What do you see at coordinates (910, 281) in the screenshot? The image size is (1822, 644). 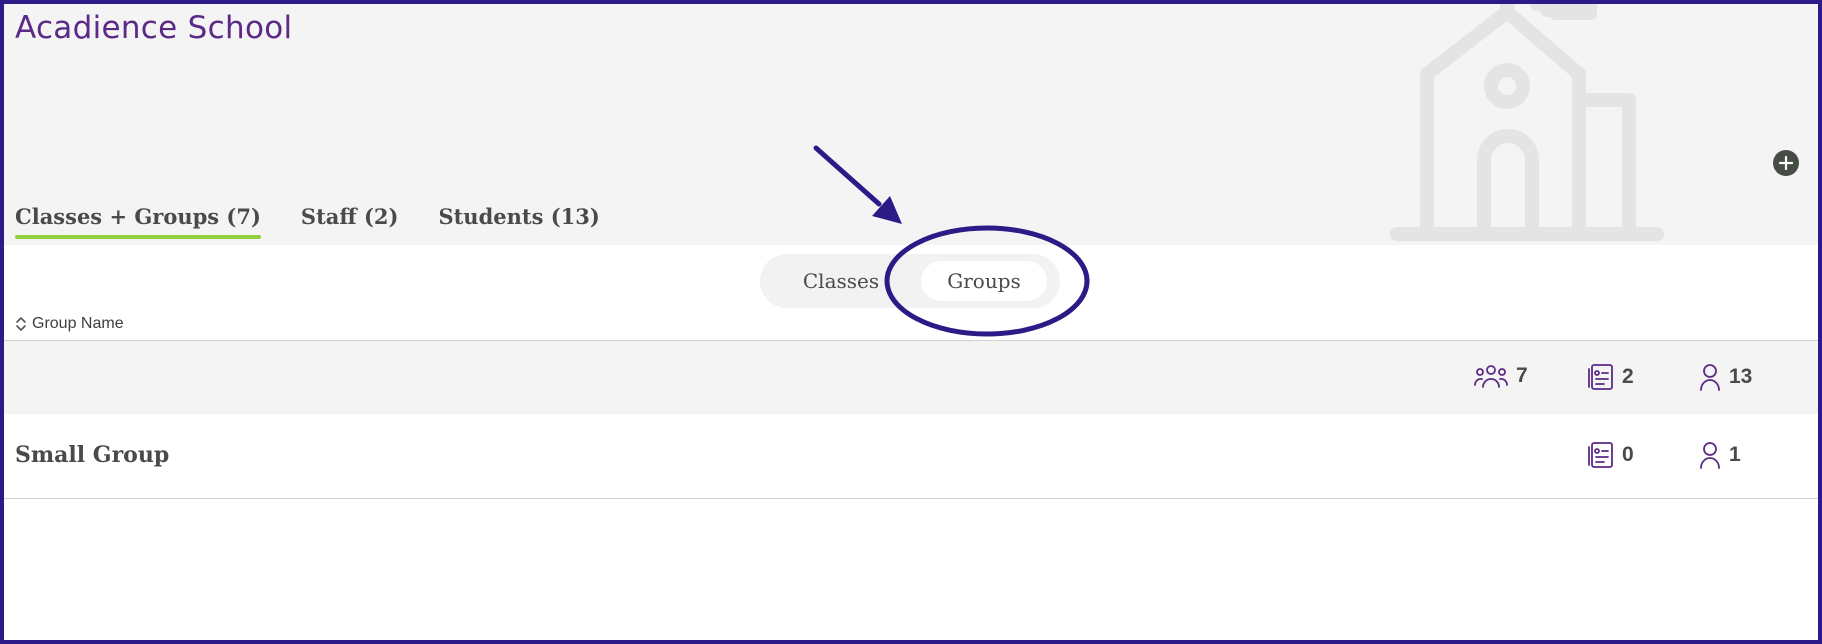 I see `classes-groups-toggle: Classes Groups` at bounding box center [910, 281].